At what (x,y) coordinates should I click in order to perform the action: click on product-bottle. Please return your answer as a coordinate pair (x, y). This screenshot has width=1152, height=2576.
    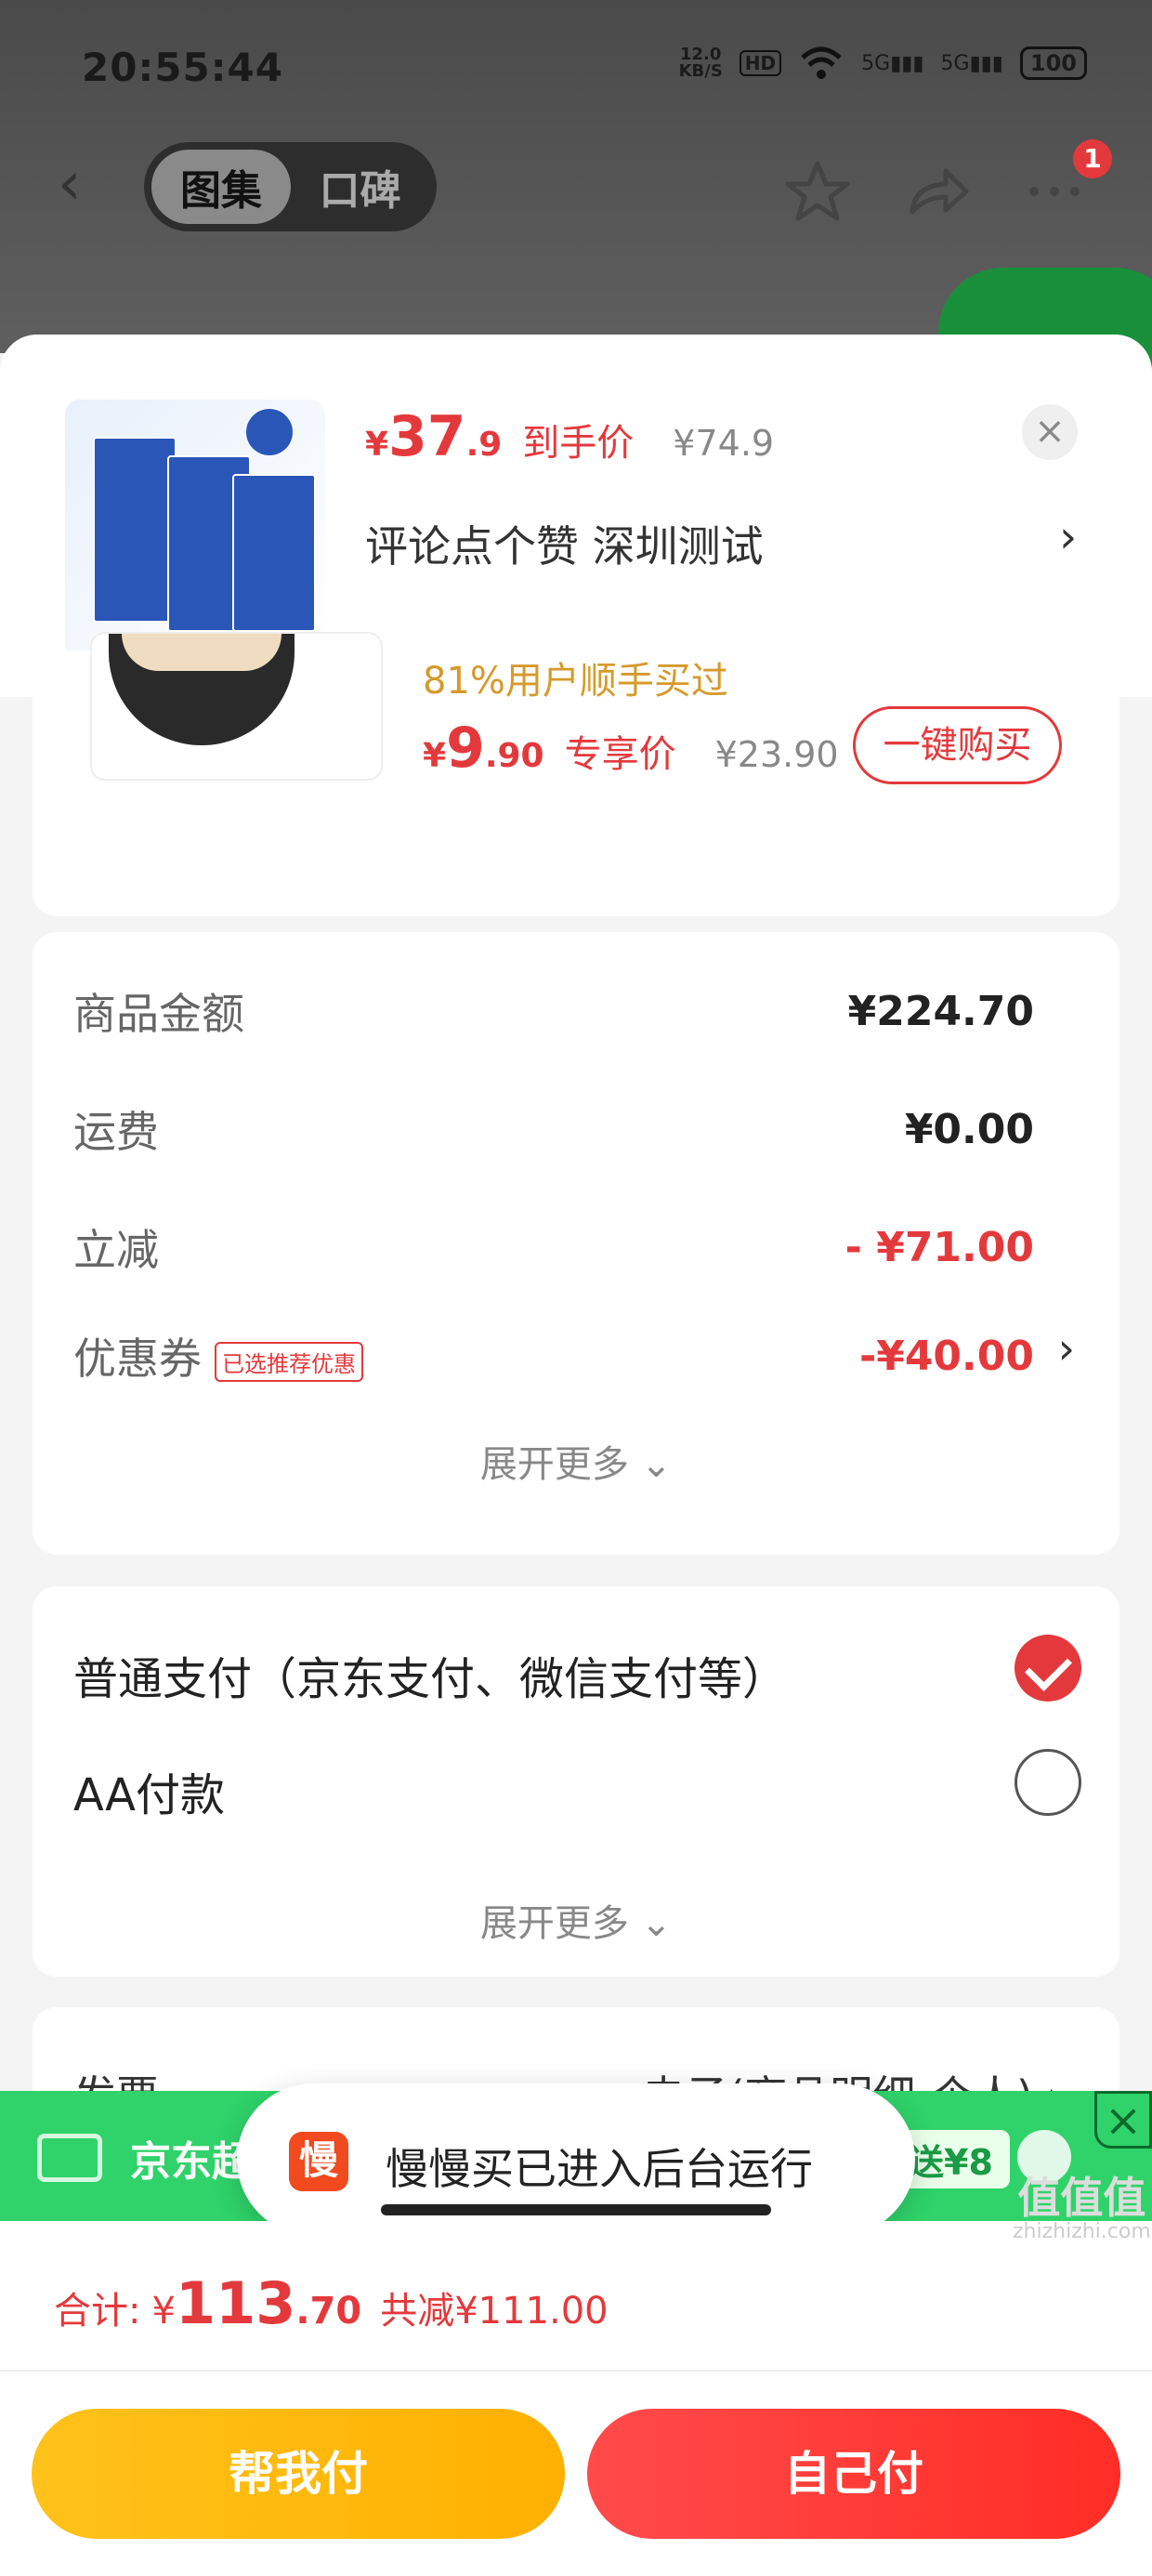
    Looking at the image, I should click on (269, 432).